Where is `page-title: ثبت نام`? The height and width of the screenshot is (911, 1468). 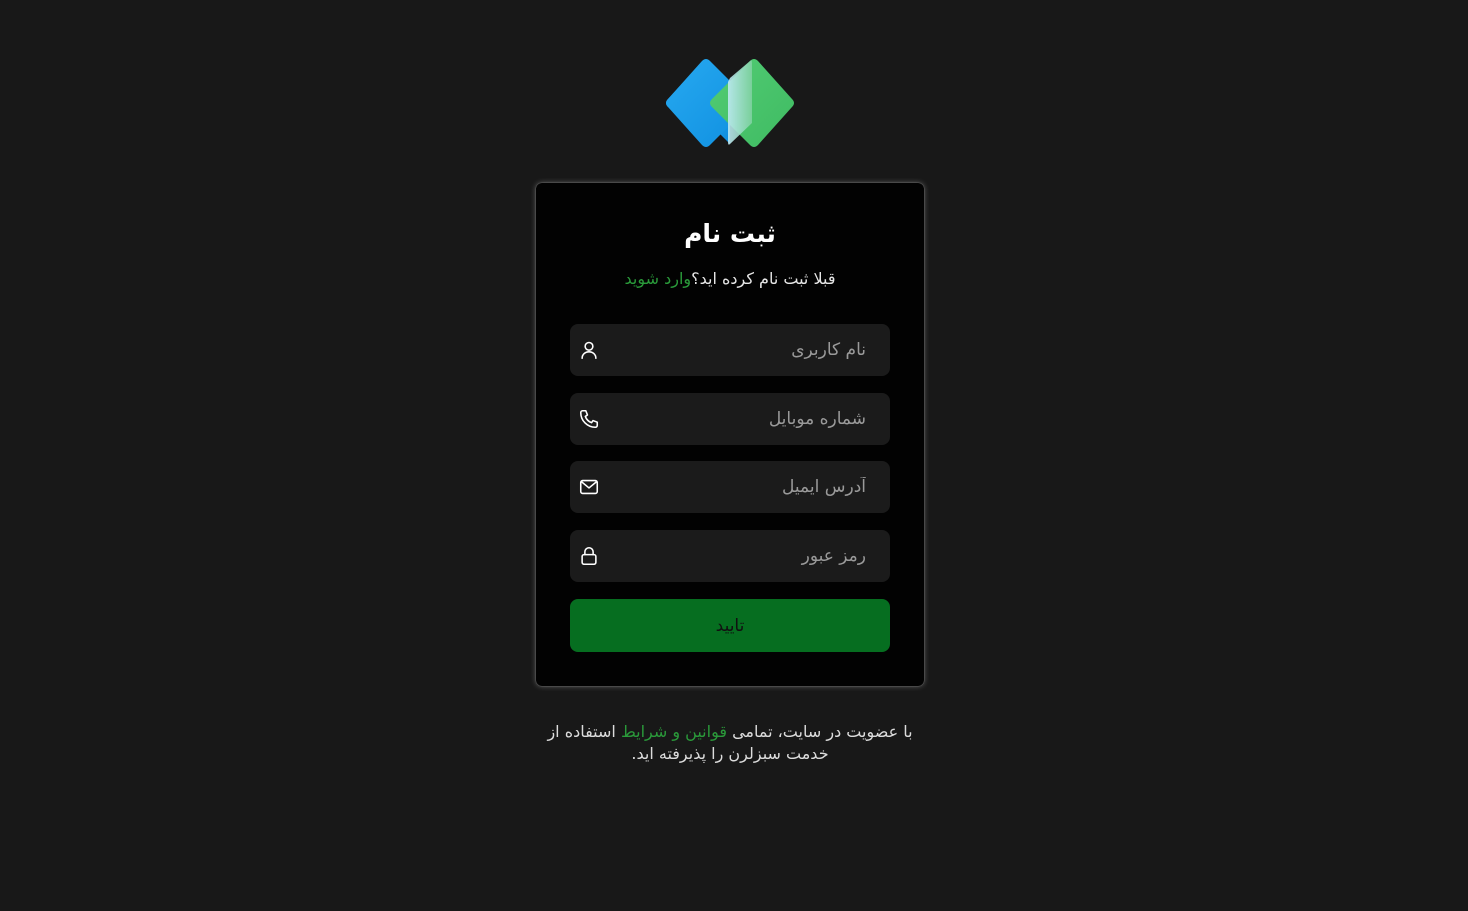 page-title: ثبت نام is located at coordinates (730, 233).